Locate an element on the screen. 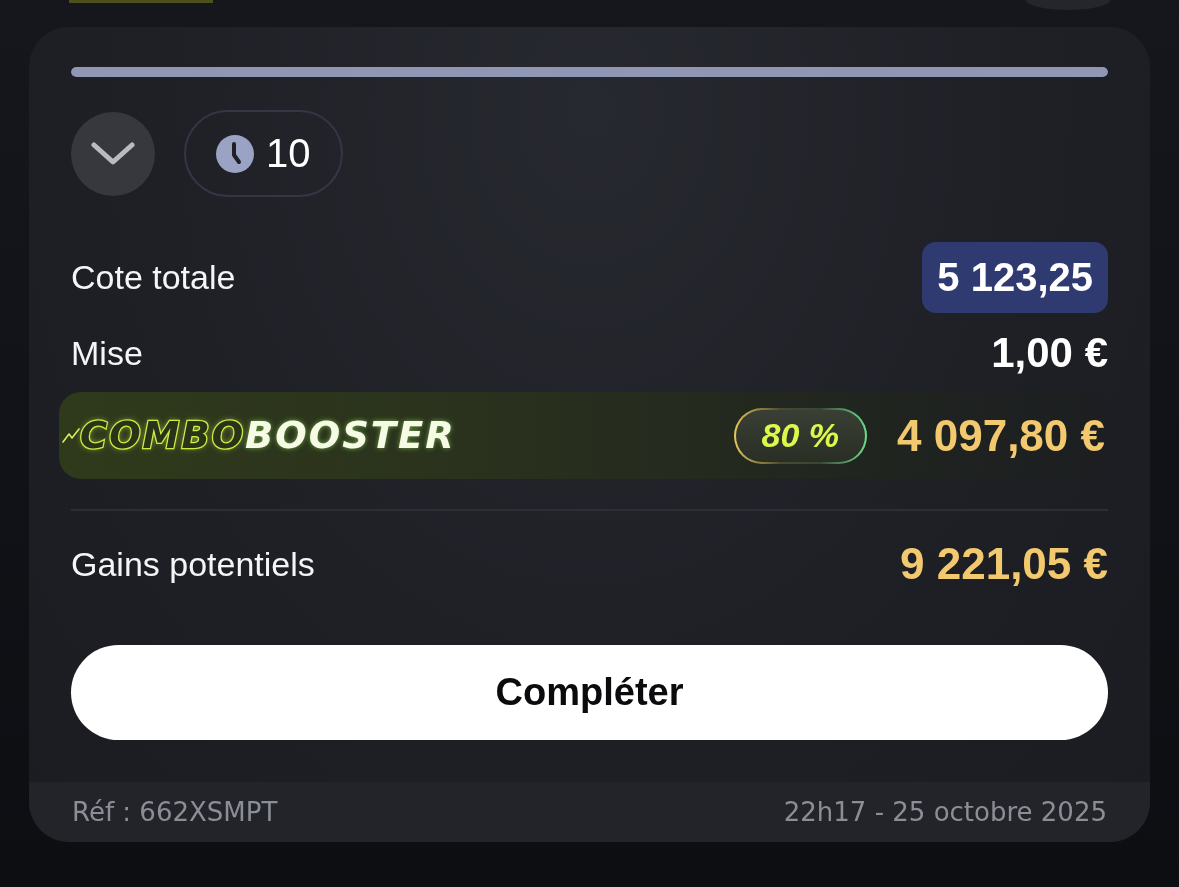  chevron-icon is located at coordinates (113, 153).